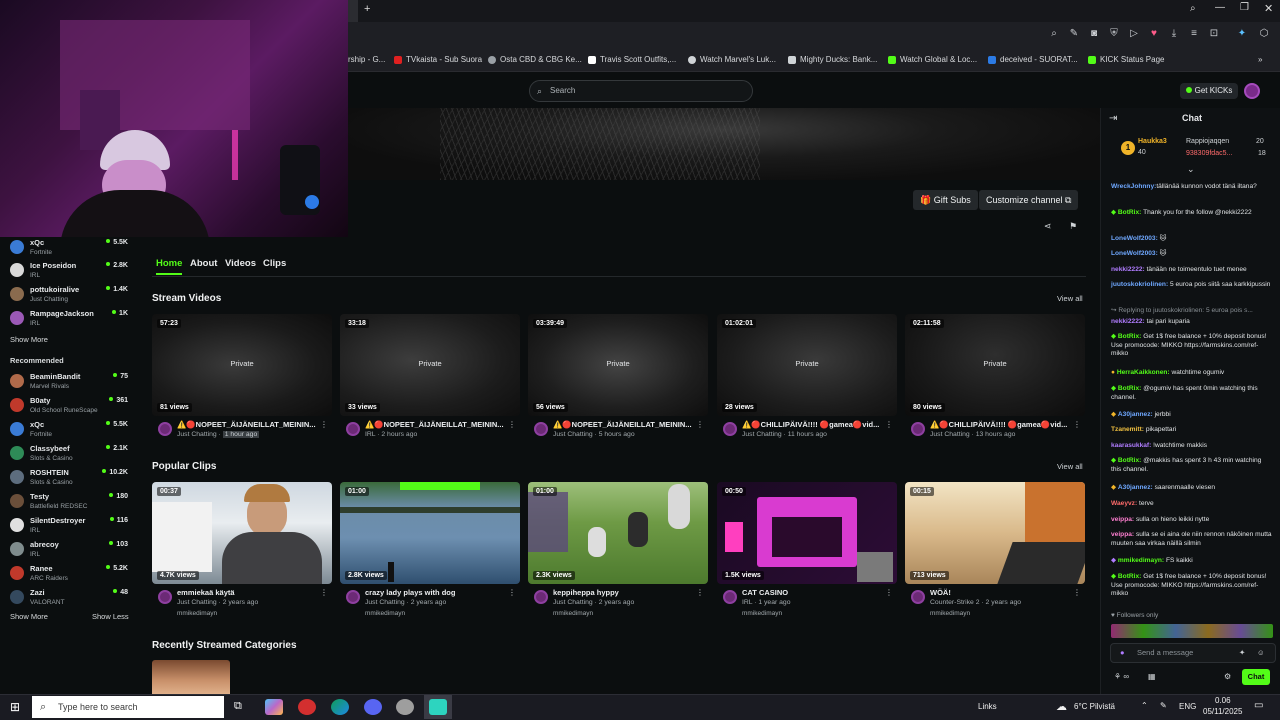  Describe the element at coordinates (274, 263) in the screenshot. I see `tab-clips: Clips` at that location.